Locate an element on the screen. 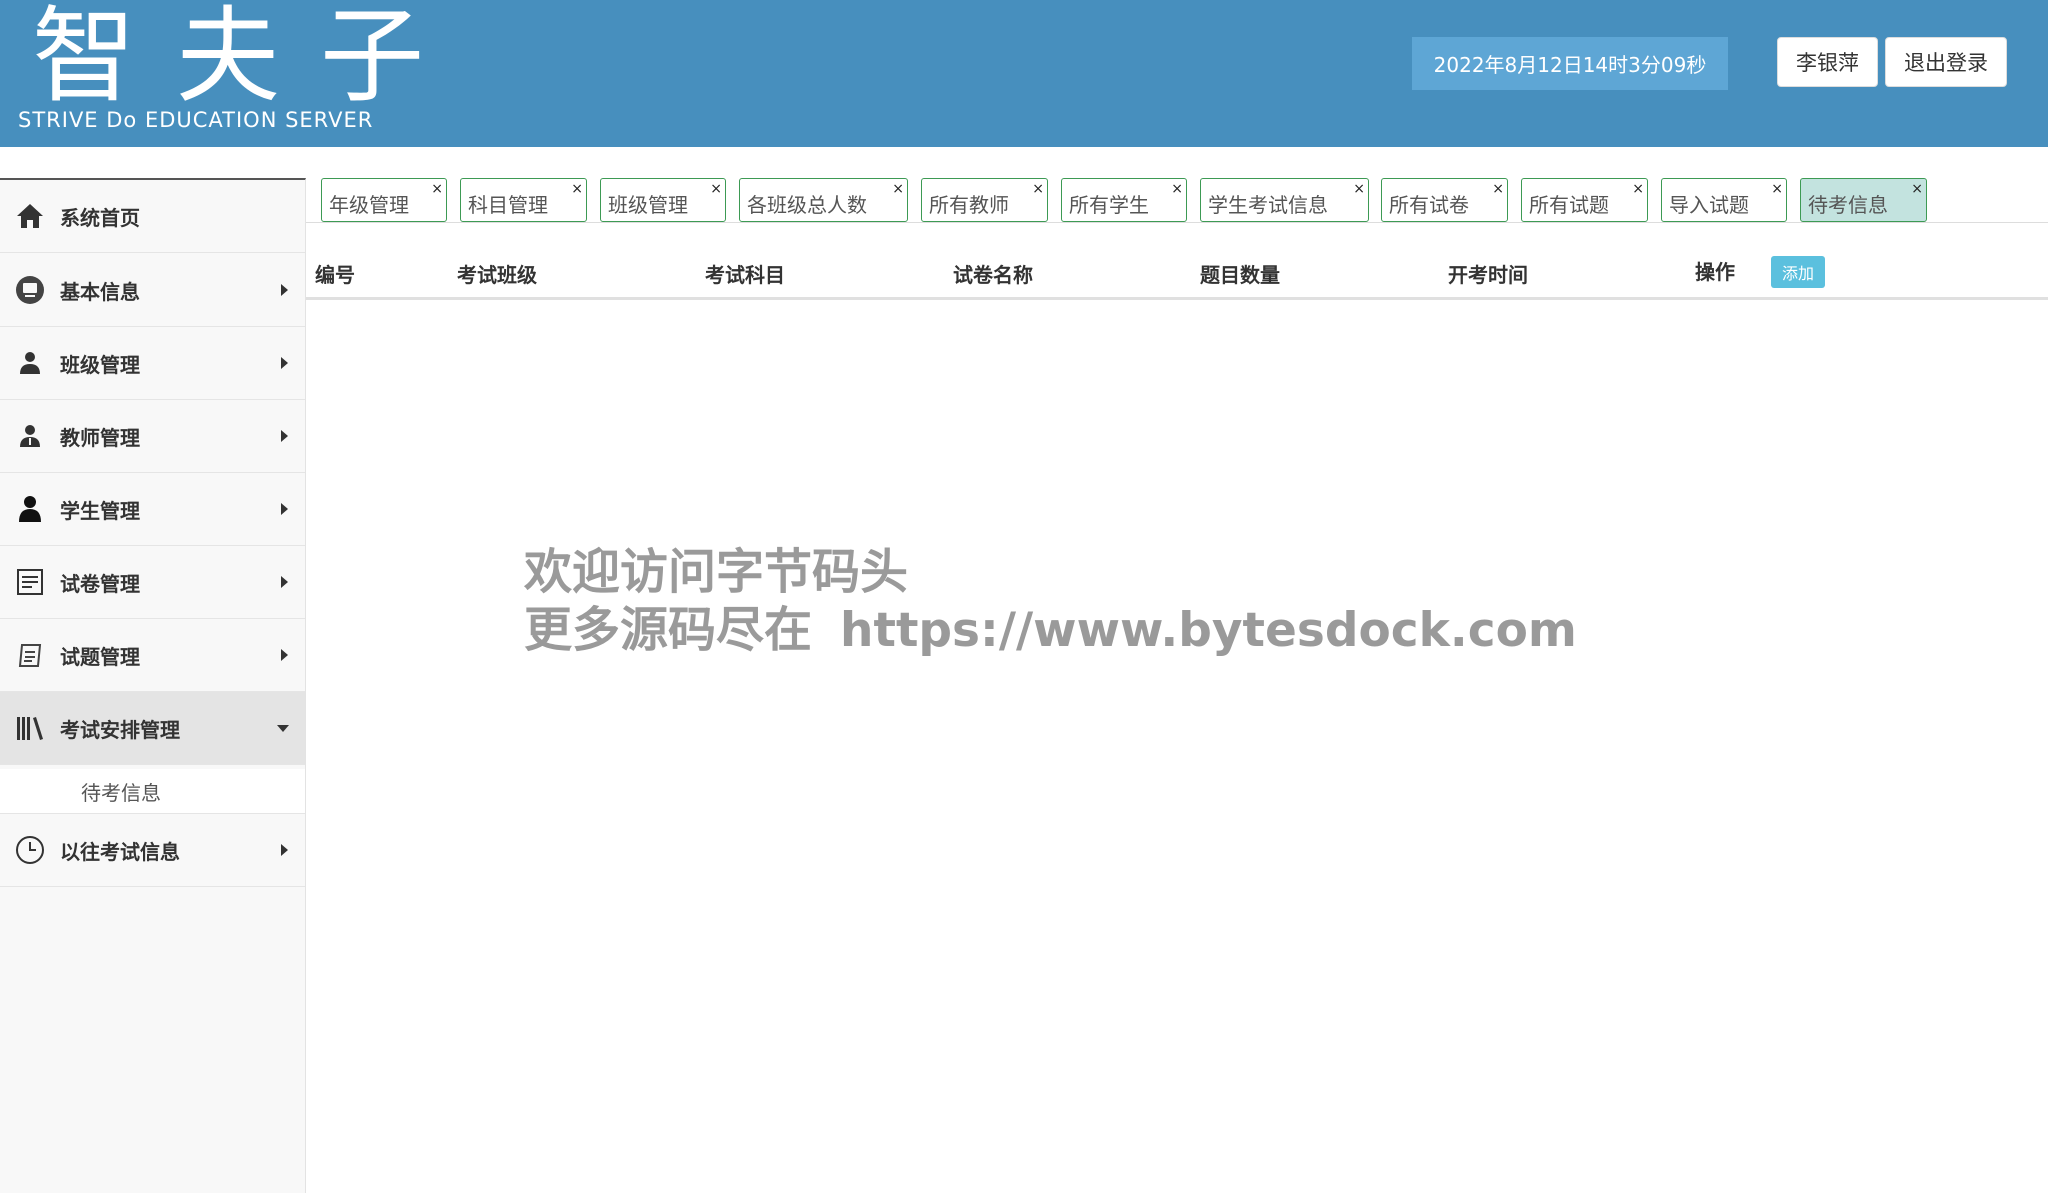  tab-label: 学生考试信息 is located at coordinates (1268, 205).